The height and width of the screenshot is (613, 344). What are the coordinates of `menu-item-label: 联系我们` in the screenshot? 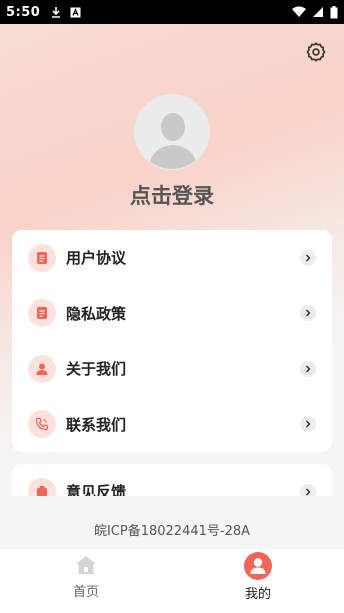 It's located at (96, 424).